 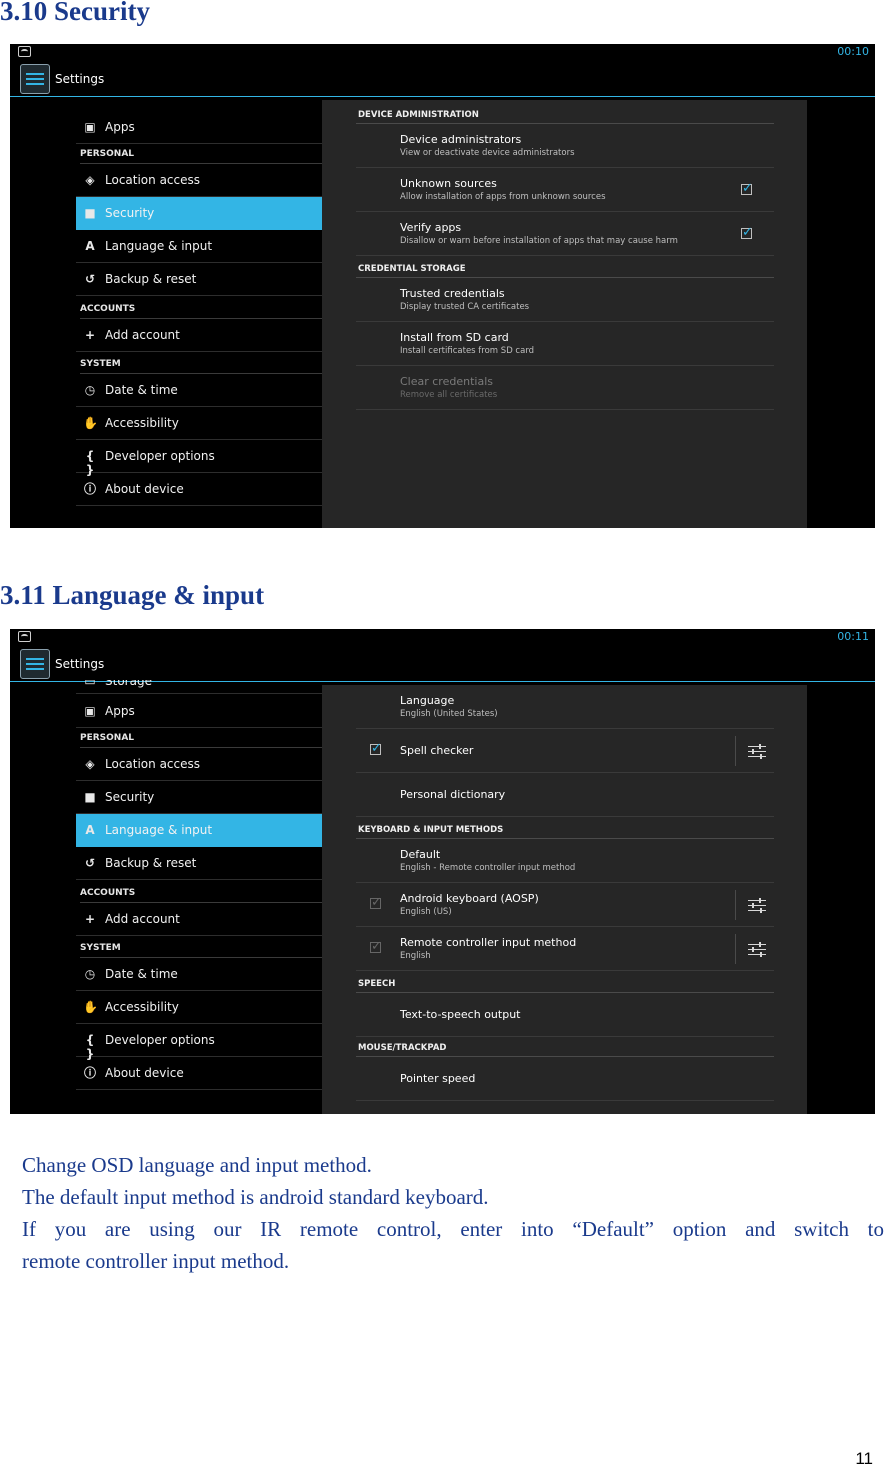 What do you see at coordinates (467, 351) in the screenshot?
I see `pref-summary: Install certificates from SD card` at bounding box center [467, 351].